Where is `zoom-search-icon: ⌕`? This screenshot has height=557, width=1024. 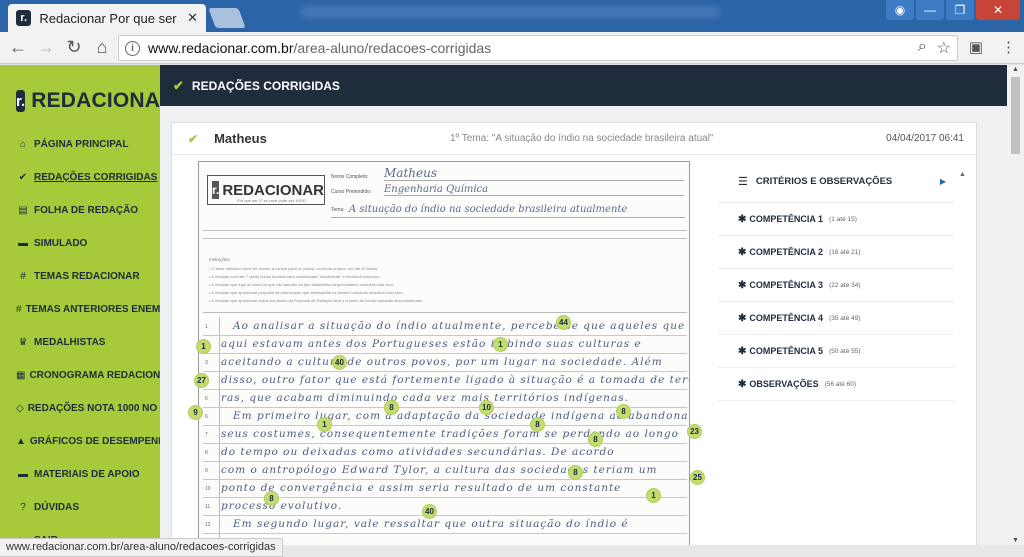 zoom-search-icon: ⌕ is located at coordinates (922, 48).